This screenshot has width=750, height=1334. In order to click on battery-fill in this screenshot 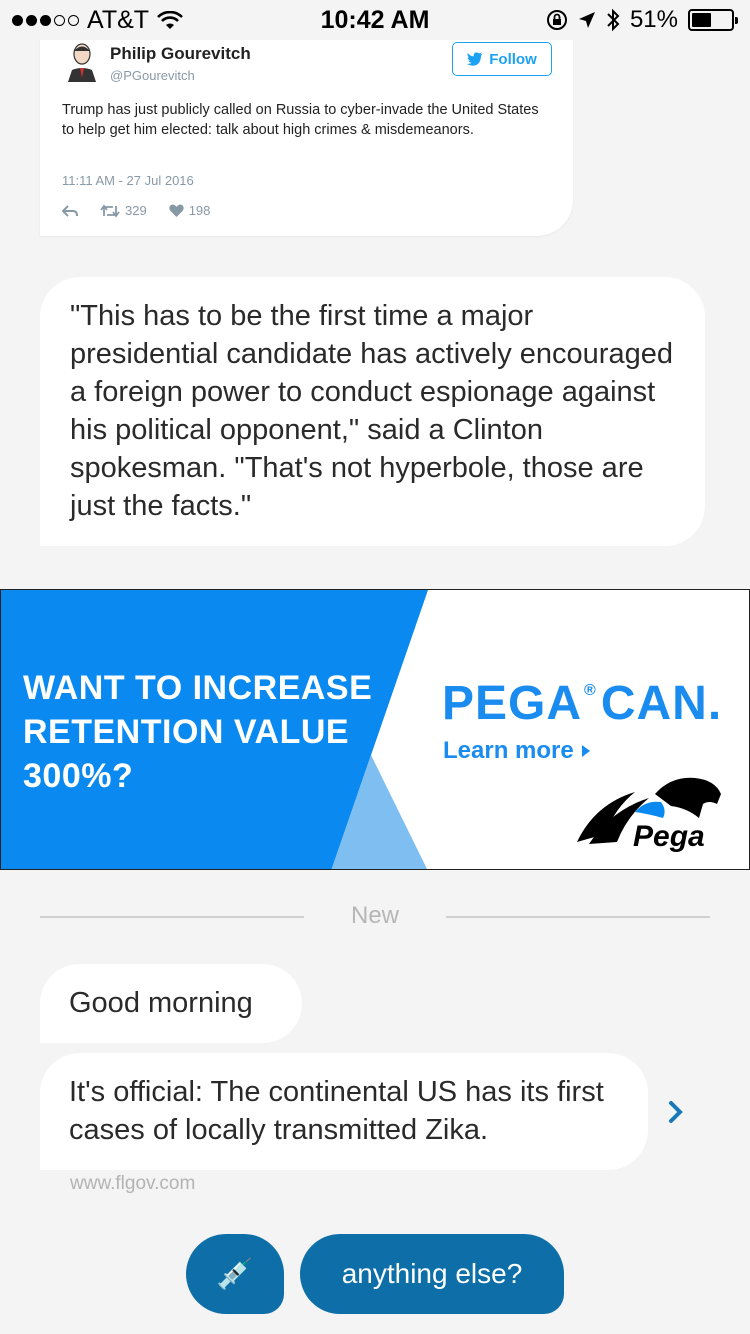, I will do `click(702, 20)`.